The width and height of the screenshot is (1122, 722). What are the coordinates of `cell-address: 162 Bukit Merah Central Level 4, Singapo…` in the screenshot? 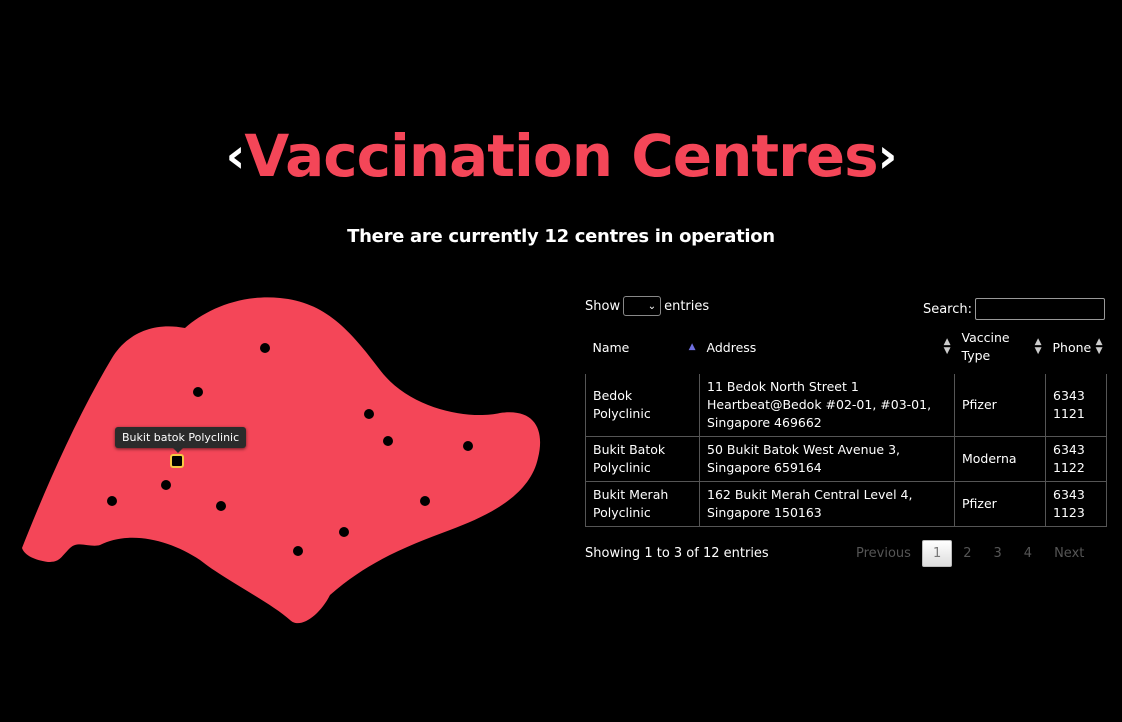 It's located at (827, 504).